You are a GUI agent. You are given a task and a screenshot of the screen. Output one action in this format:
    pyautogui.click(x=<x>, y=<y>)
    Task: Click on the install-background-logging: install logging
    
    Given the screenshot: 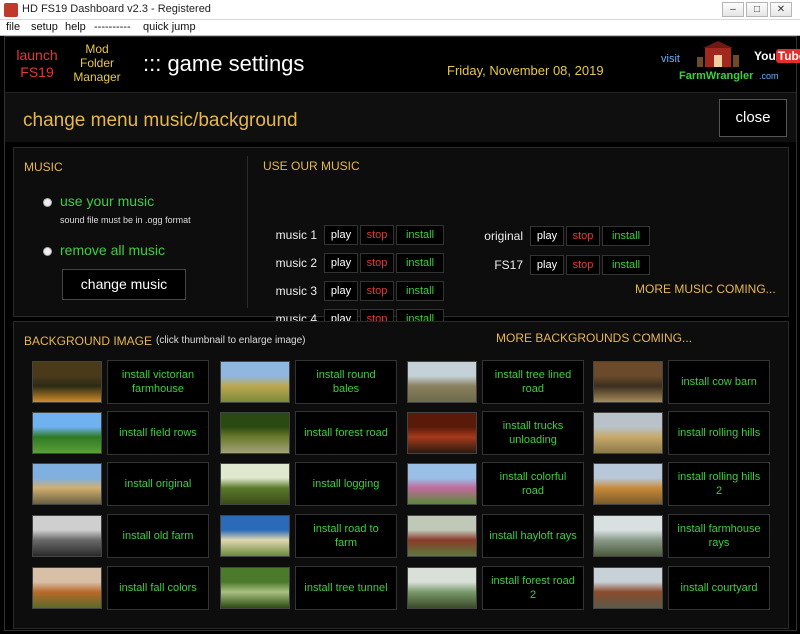 What is the action you would take?
    pyautogui.click(x=346, y=484)
    